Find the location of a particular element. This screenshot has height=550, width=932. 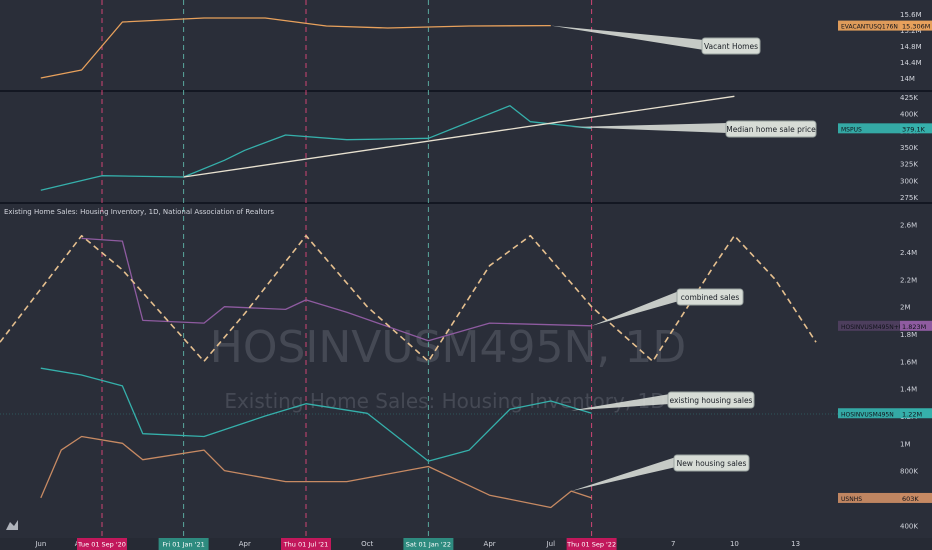

y-tick-label: 14.4M is located at coordinates (911, 63).